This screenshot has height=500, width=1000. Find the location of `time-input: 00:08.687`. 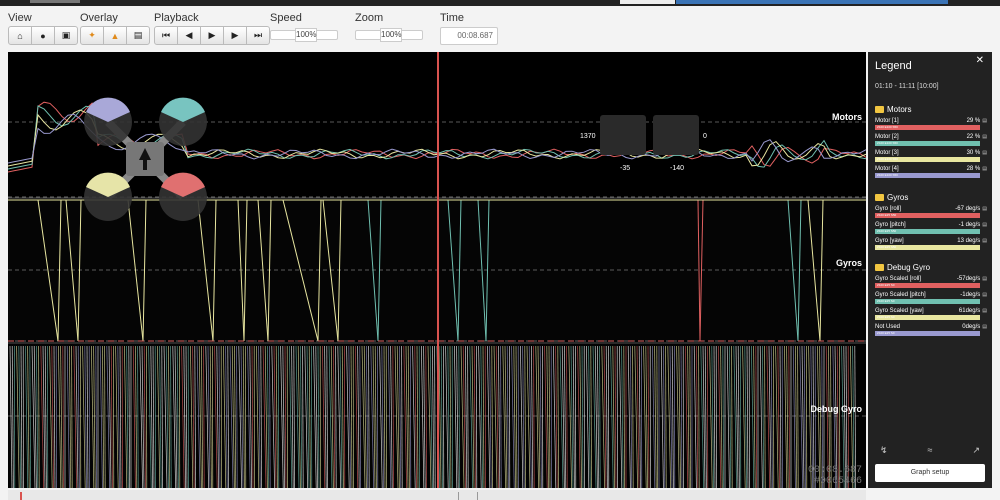

time-input: 00:08.687 is located at coordinates (469, 36).